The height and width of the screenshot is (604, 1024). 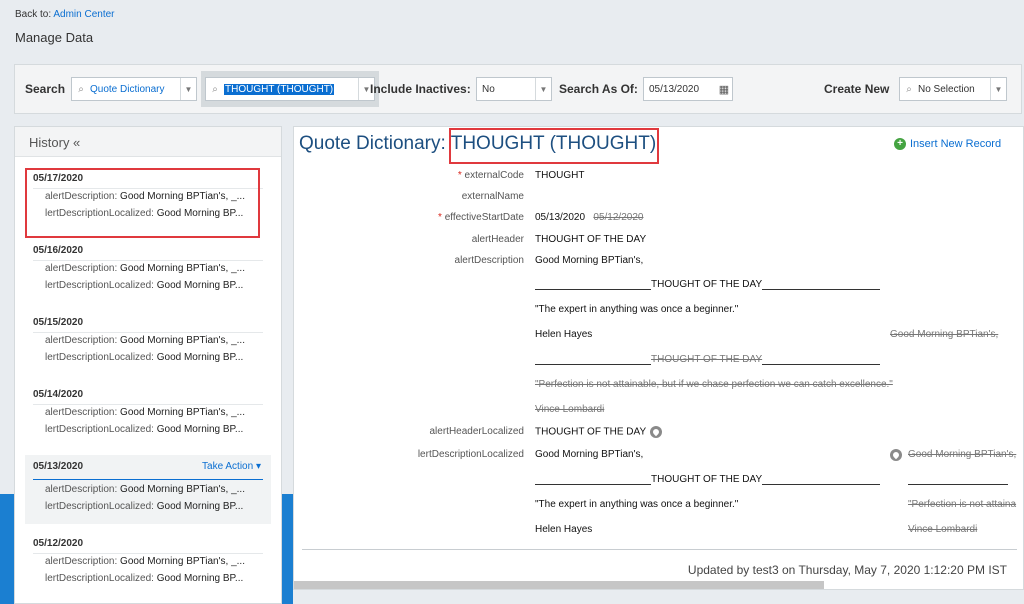 What do you see at coordinates (148, 546) in the screenshot?
I see `history-date: 05/12/2020` at bounding box center [148, 546].